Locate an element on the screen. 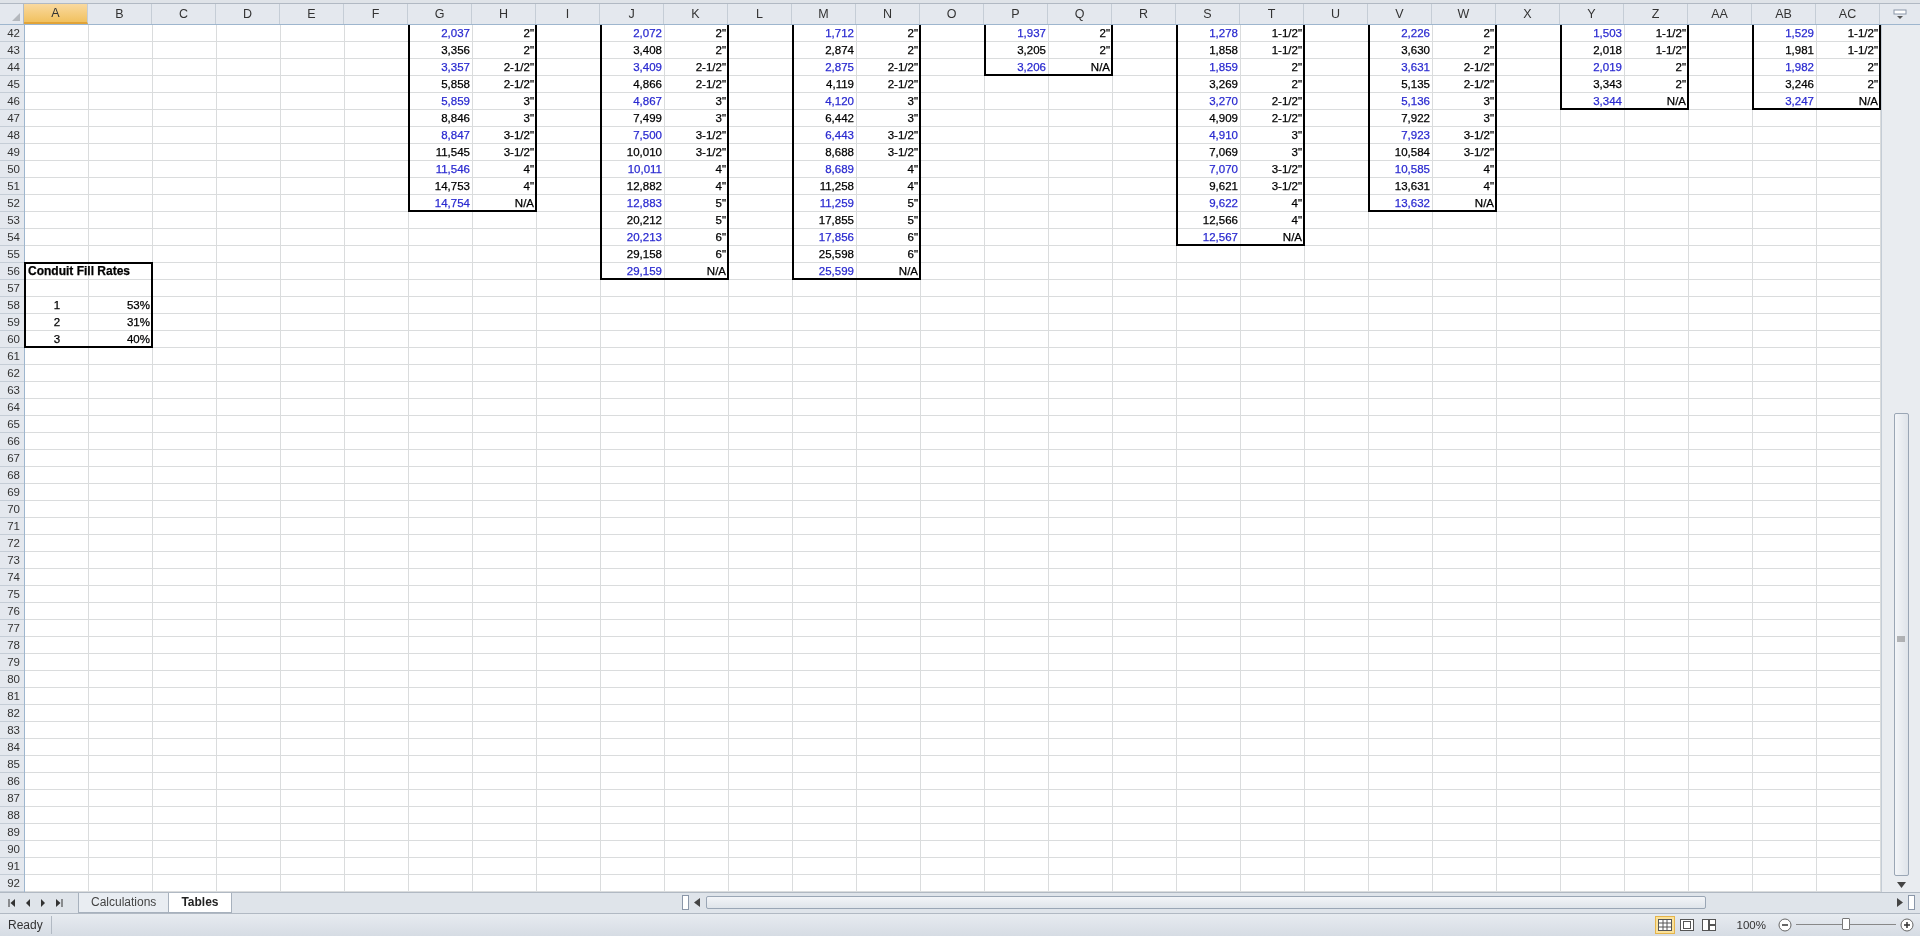 The width and height of the screenshot is (1920, 936). column-header: N is located at coordinates (888, 13).